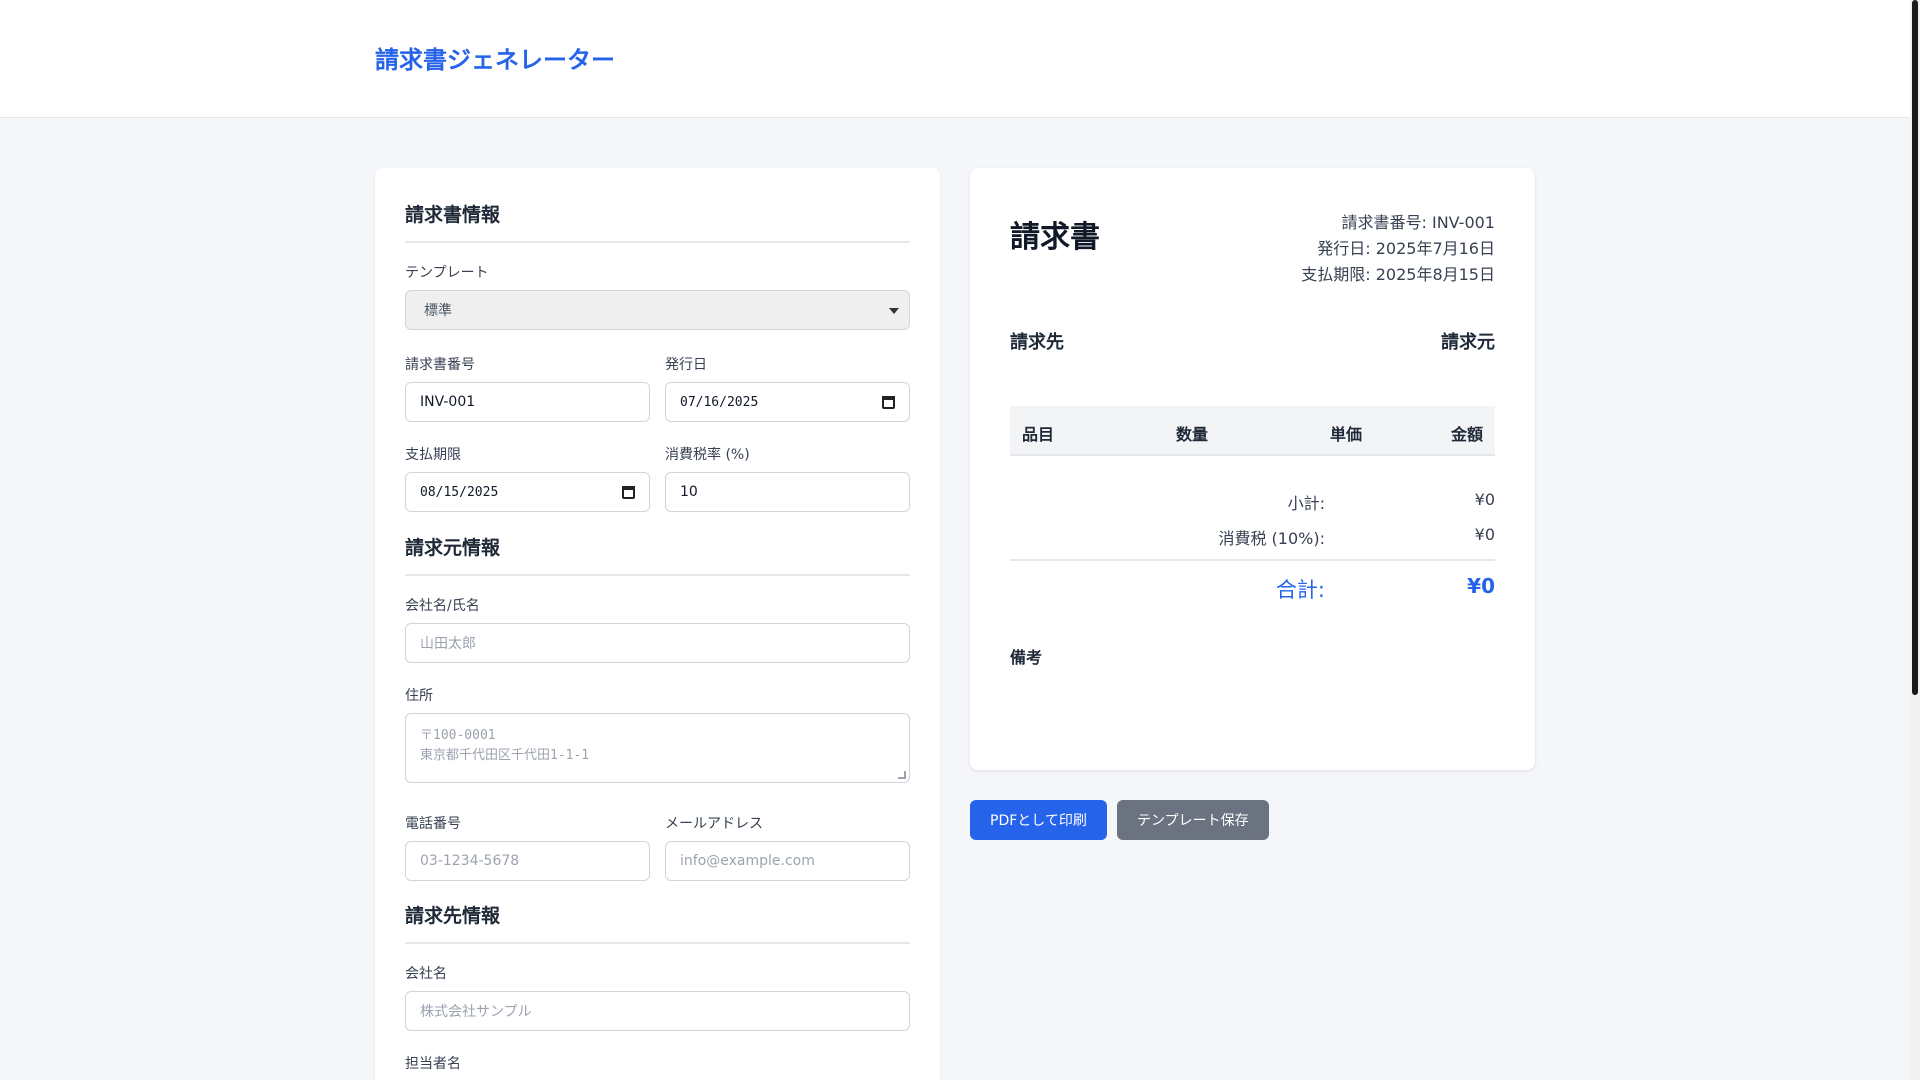  Describe the element at coordinates (1468, 342) in the screenshot. I see `bill-from-heading: 請求元` at that location.